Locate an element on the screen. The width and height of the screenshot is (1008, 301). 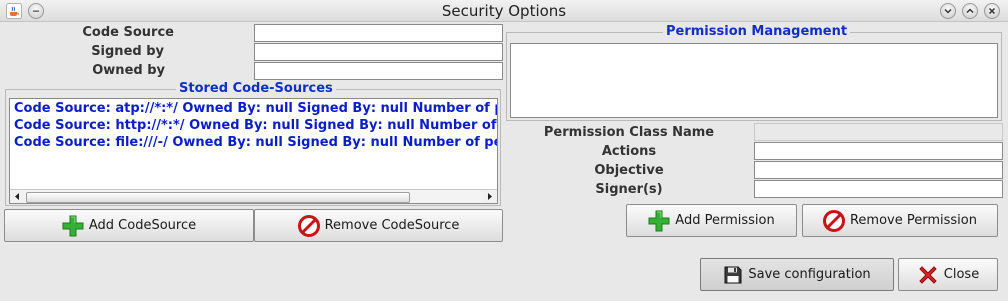
close-button: Close is located at coordinates (948, 274).